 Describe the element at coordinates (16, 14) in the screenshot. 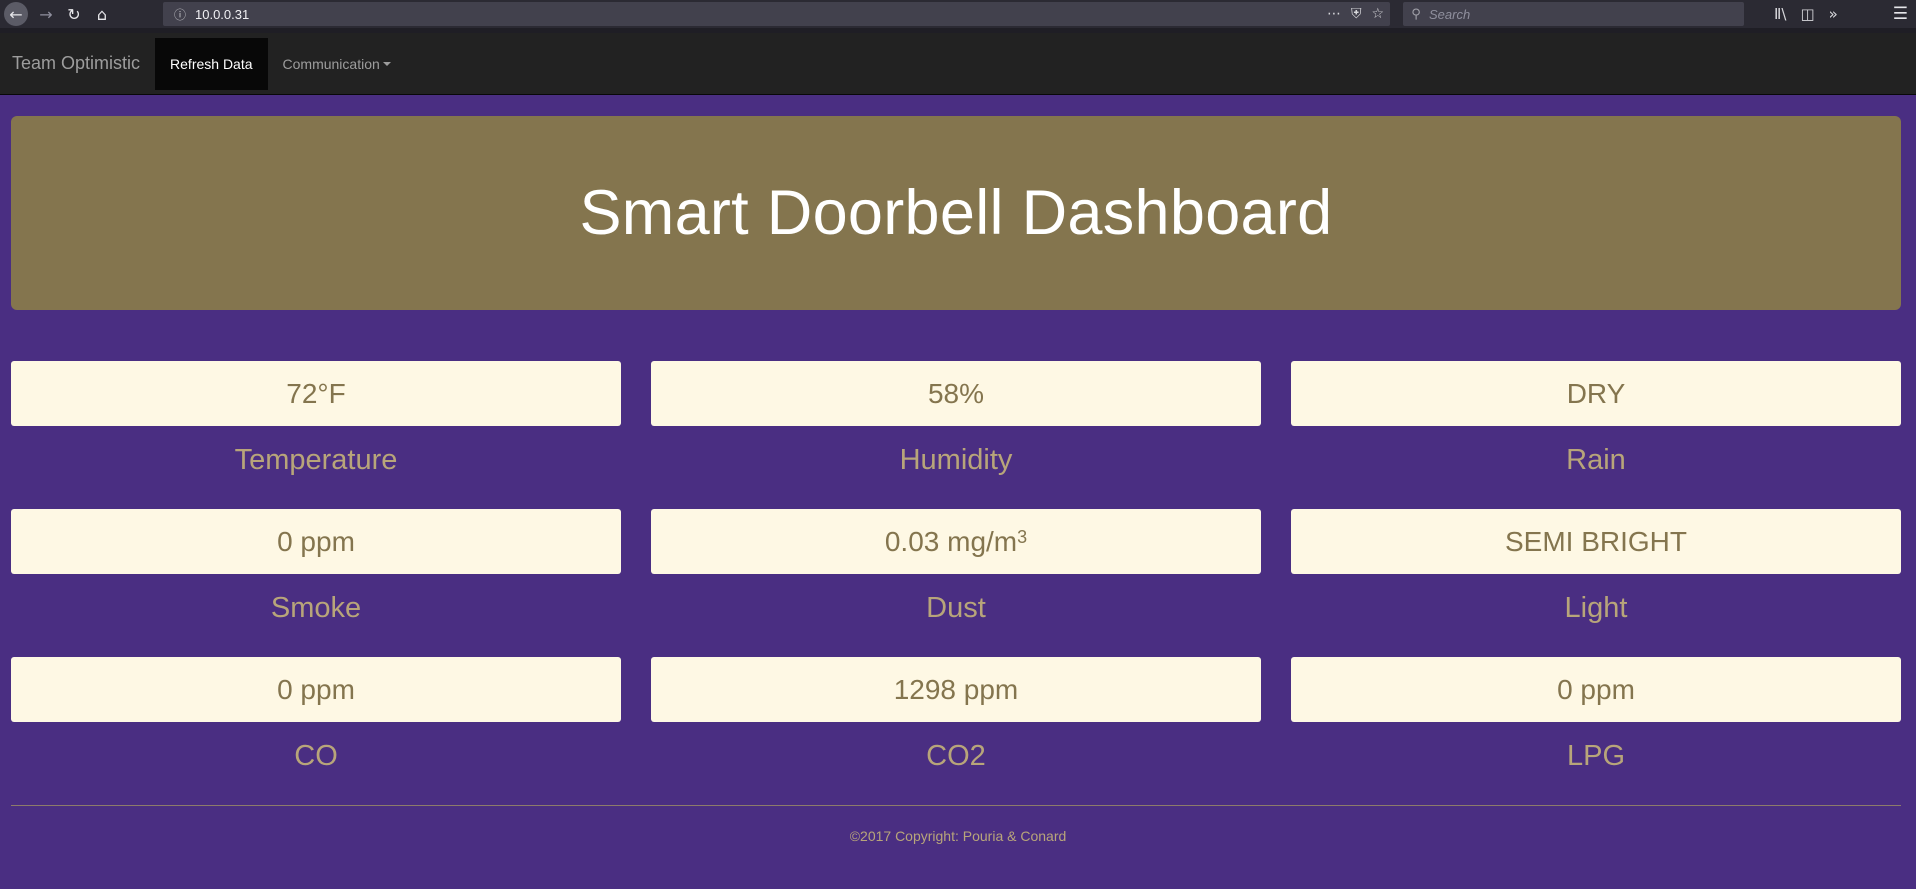

I see `back-arrow-icon: ←` at that location.